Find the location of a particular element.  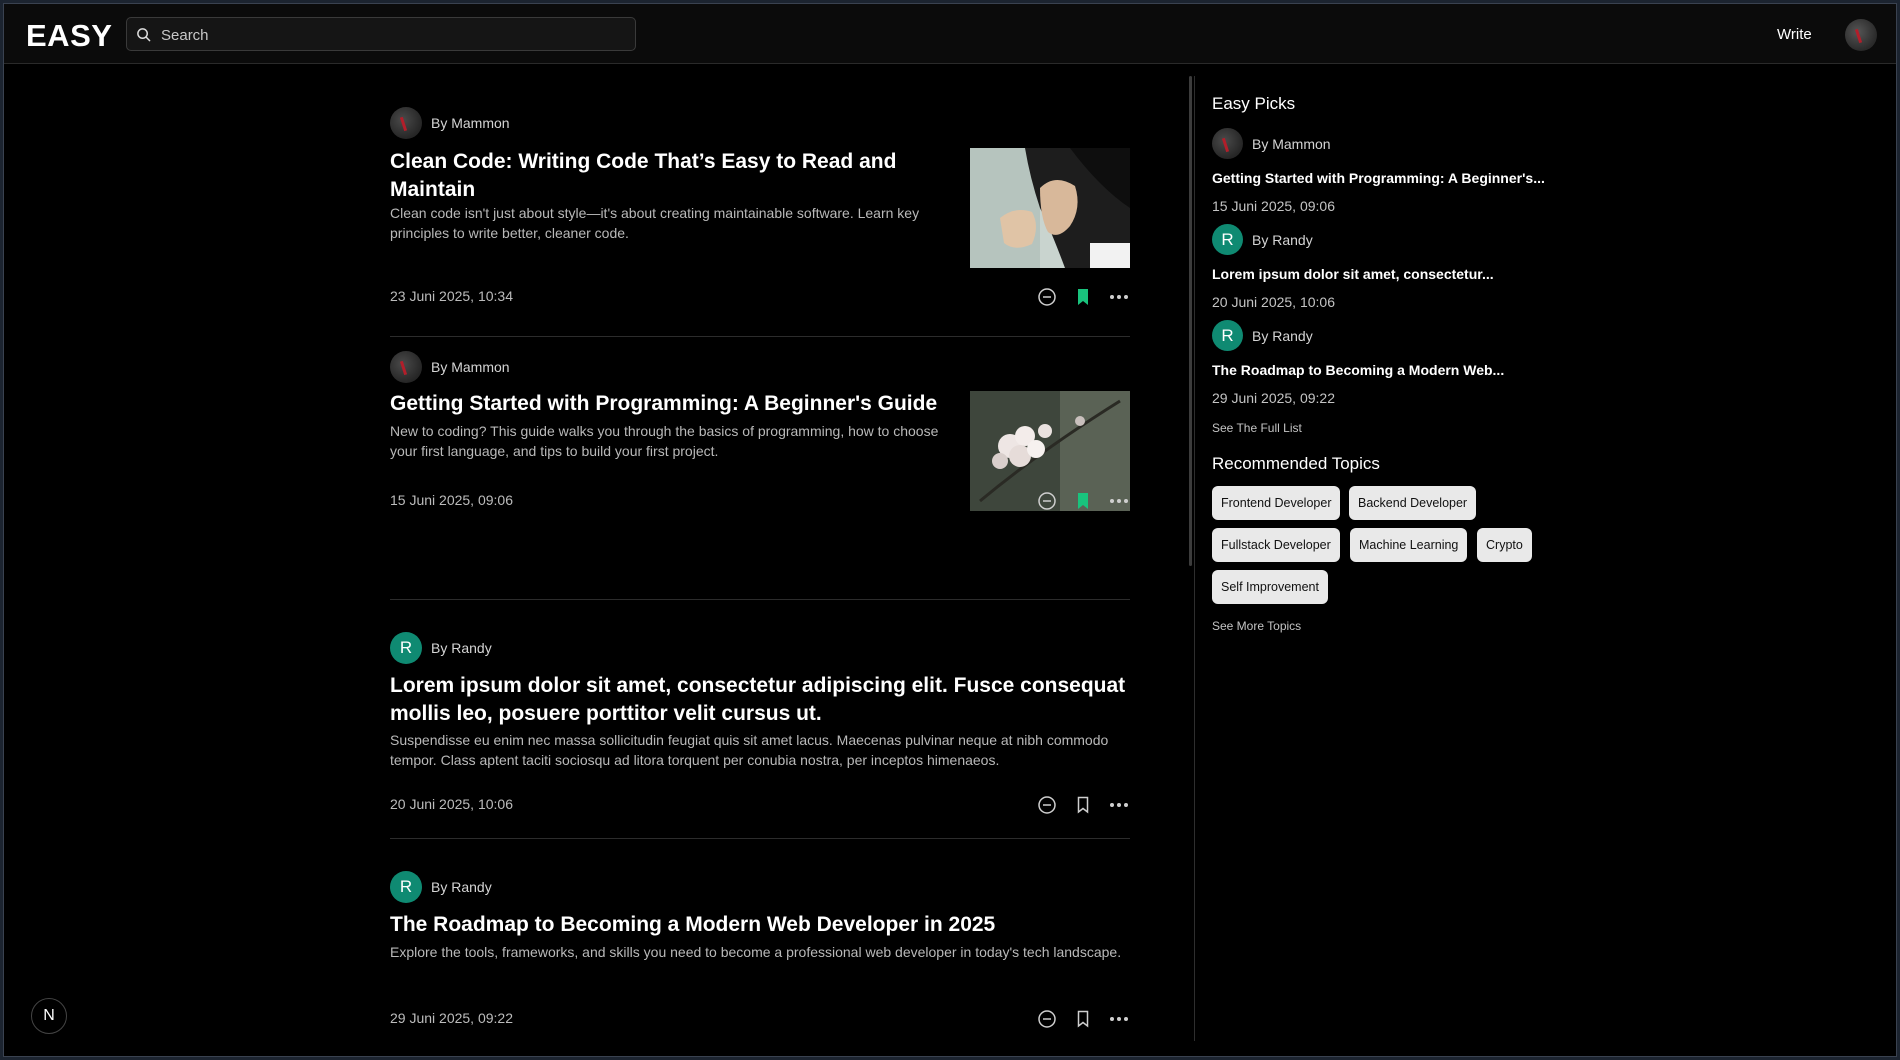

praying-man-illustration is located at coordinates (1050, 208).